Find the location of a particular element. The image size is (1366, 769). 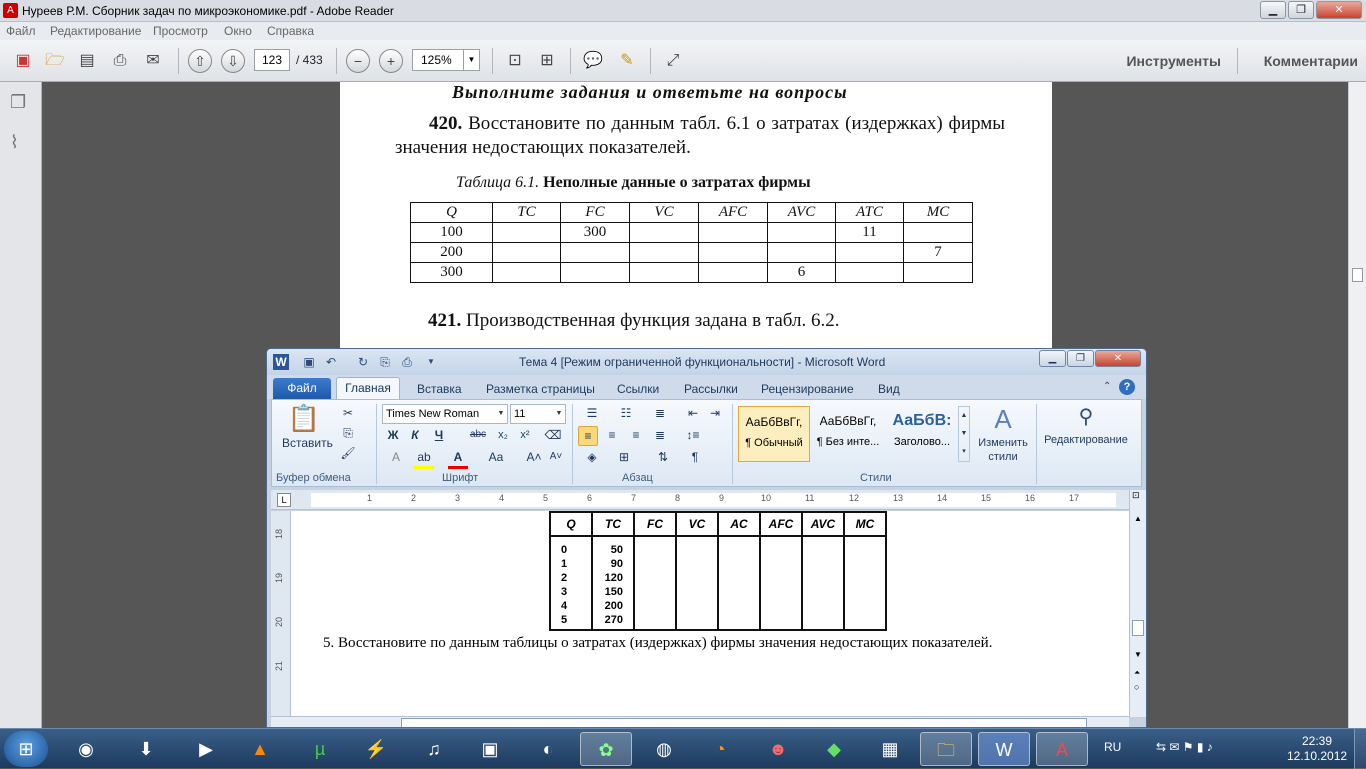

styles-scroll: ▲ ▼ ▾ is located at coordinates (964, 434).